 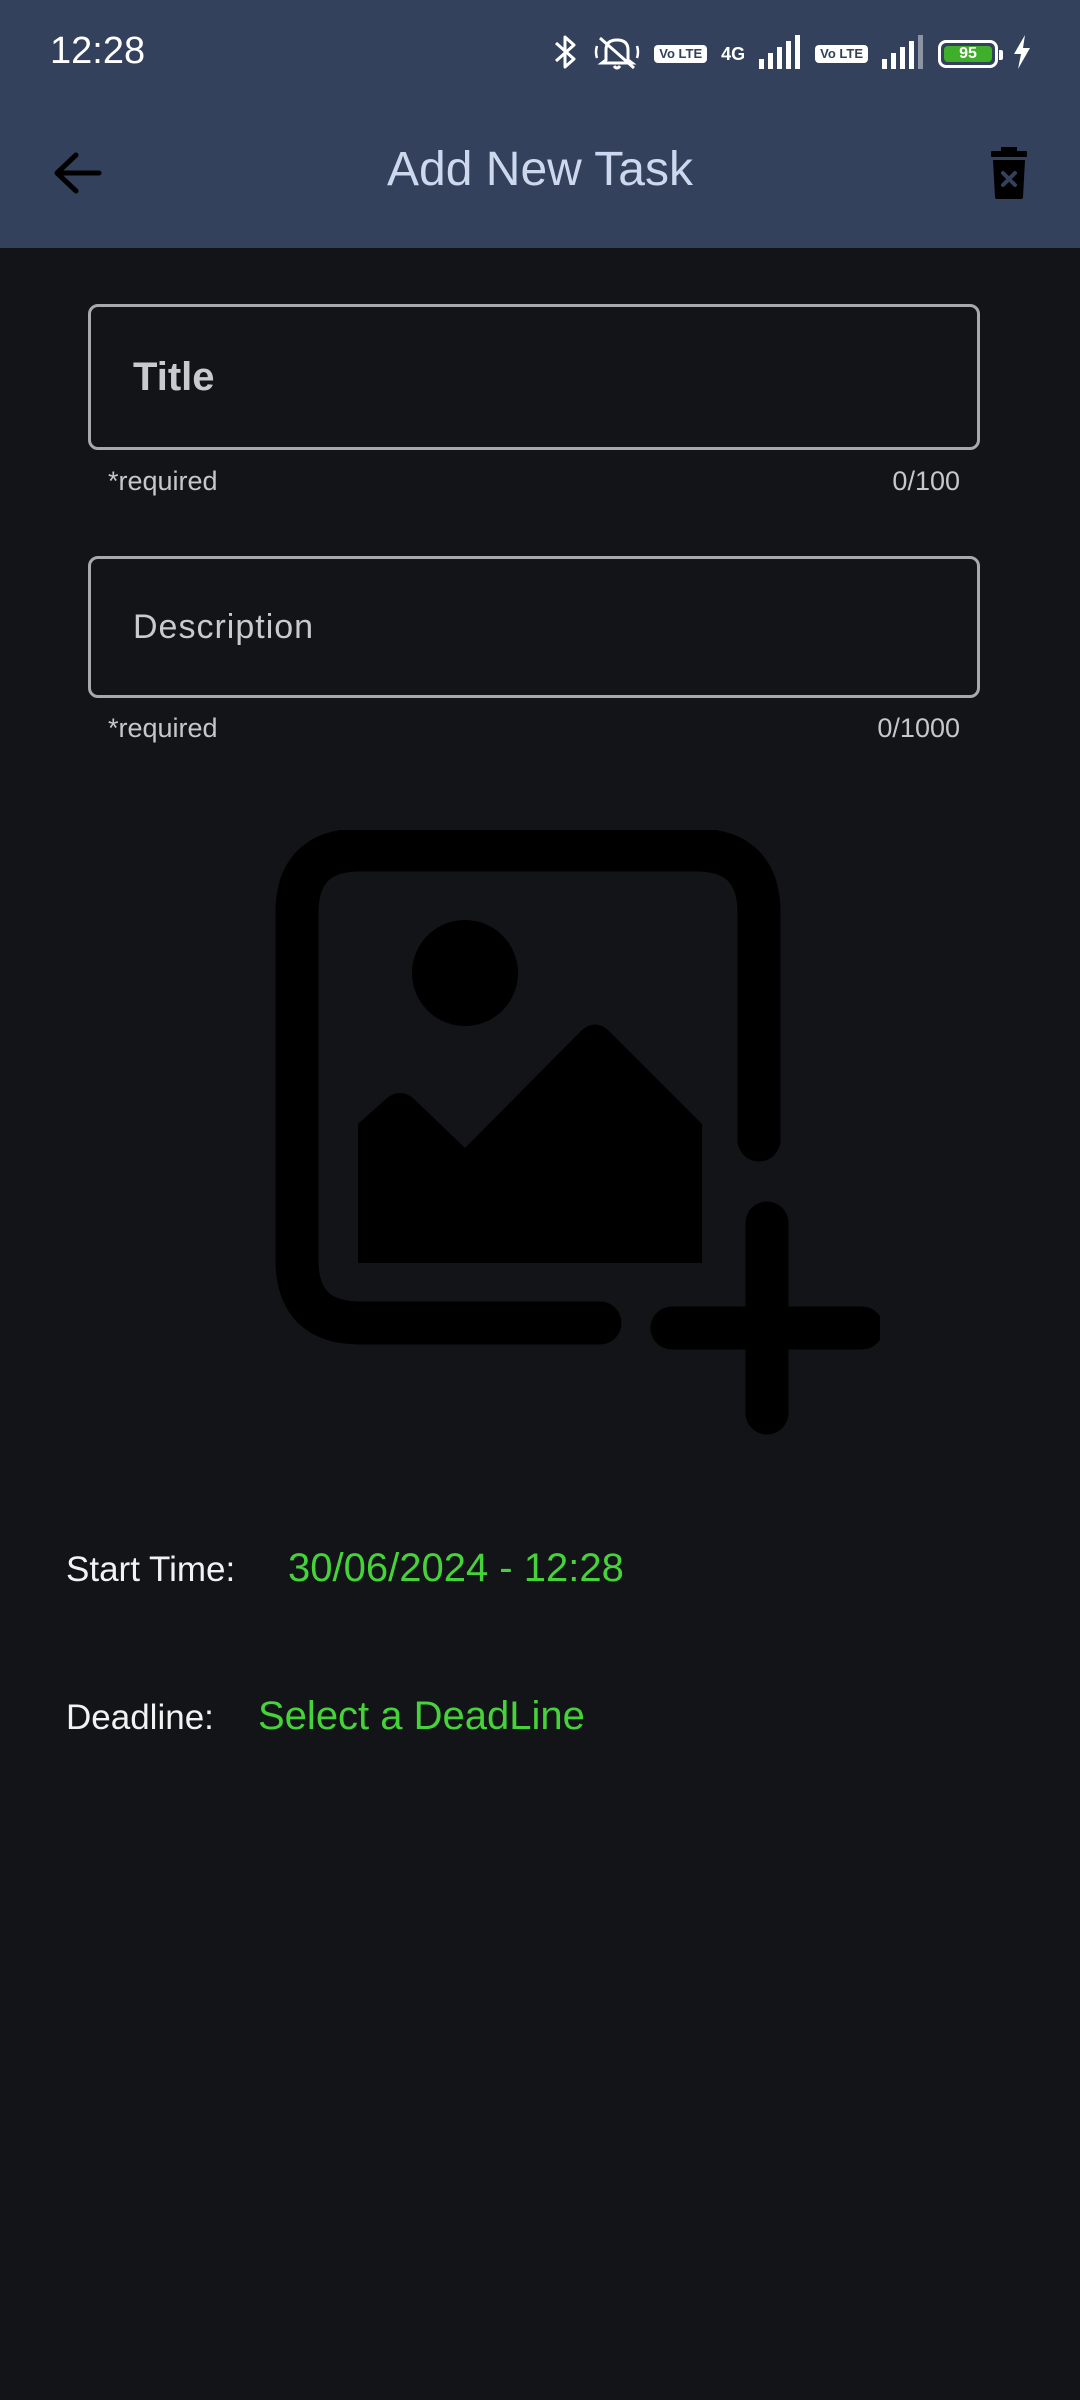 I want to click on description-char-counter: 0/1000, so click(x=918, y=728).